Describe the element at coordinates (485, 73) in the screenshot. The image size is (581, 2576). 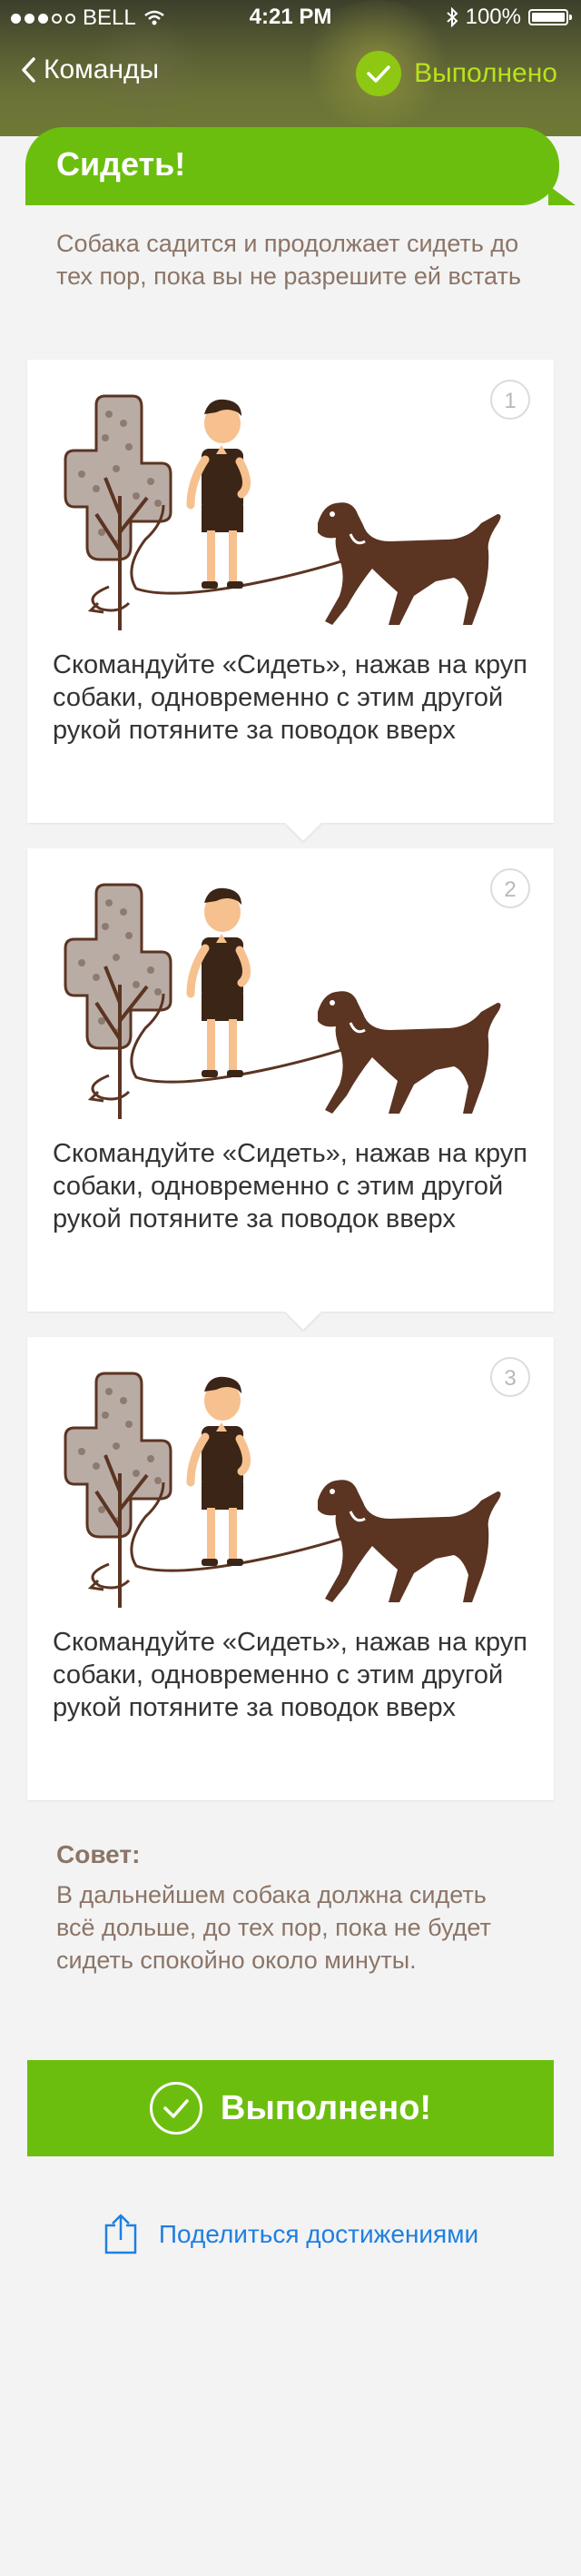
I see `done-status-label: Выполнено` at that location.